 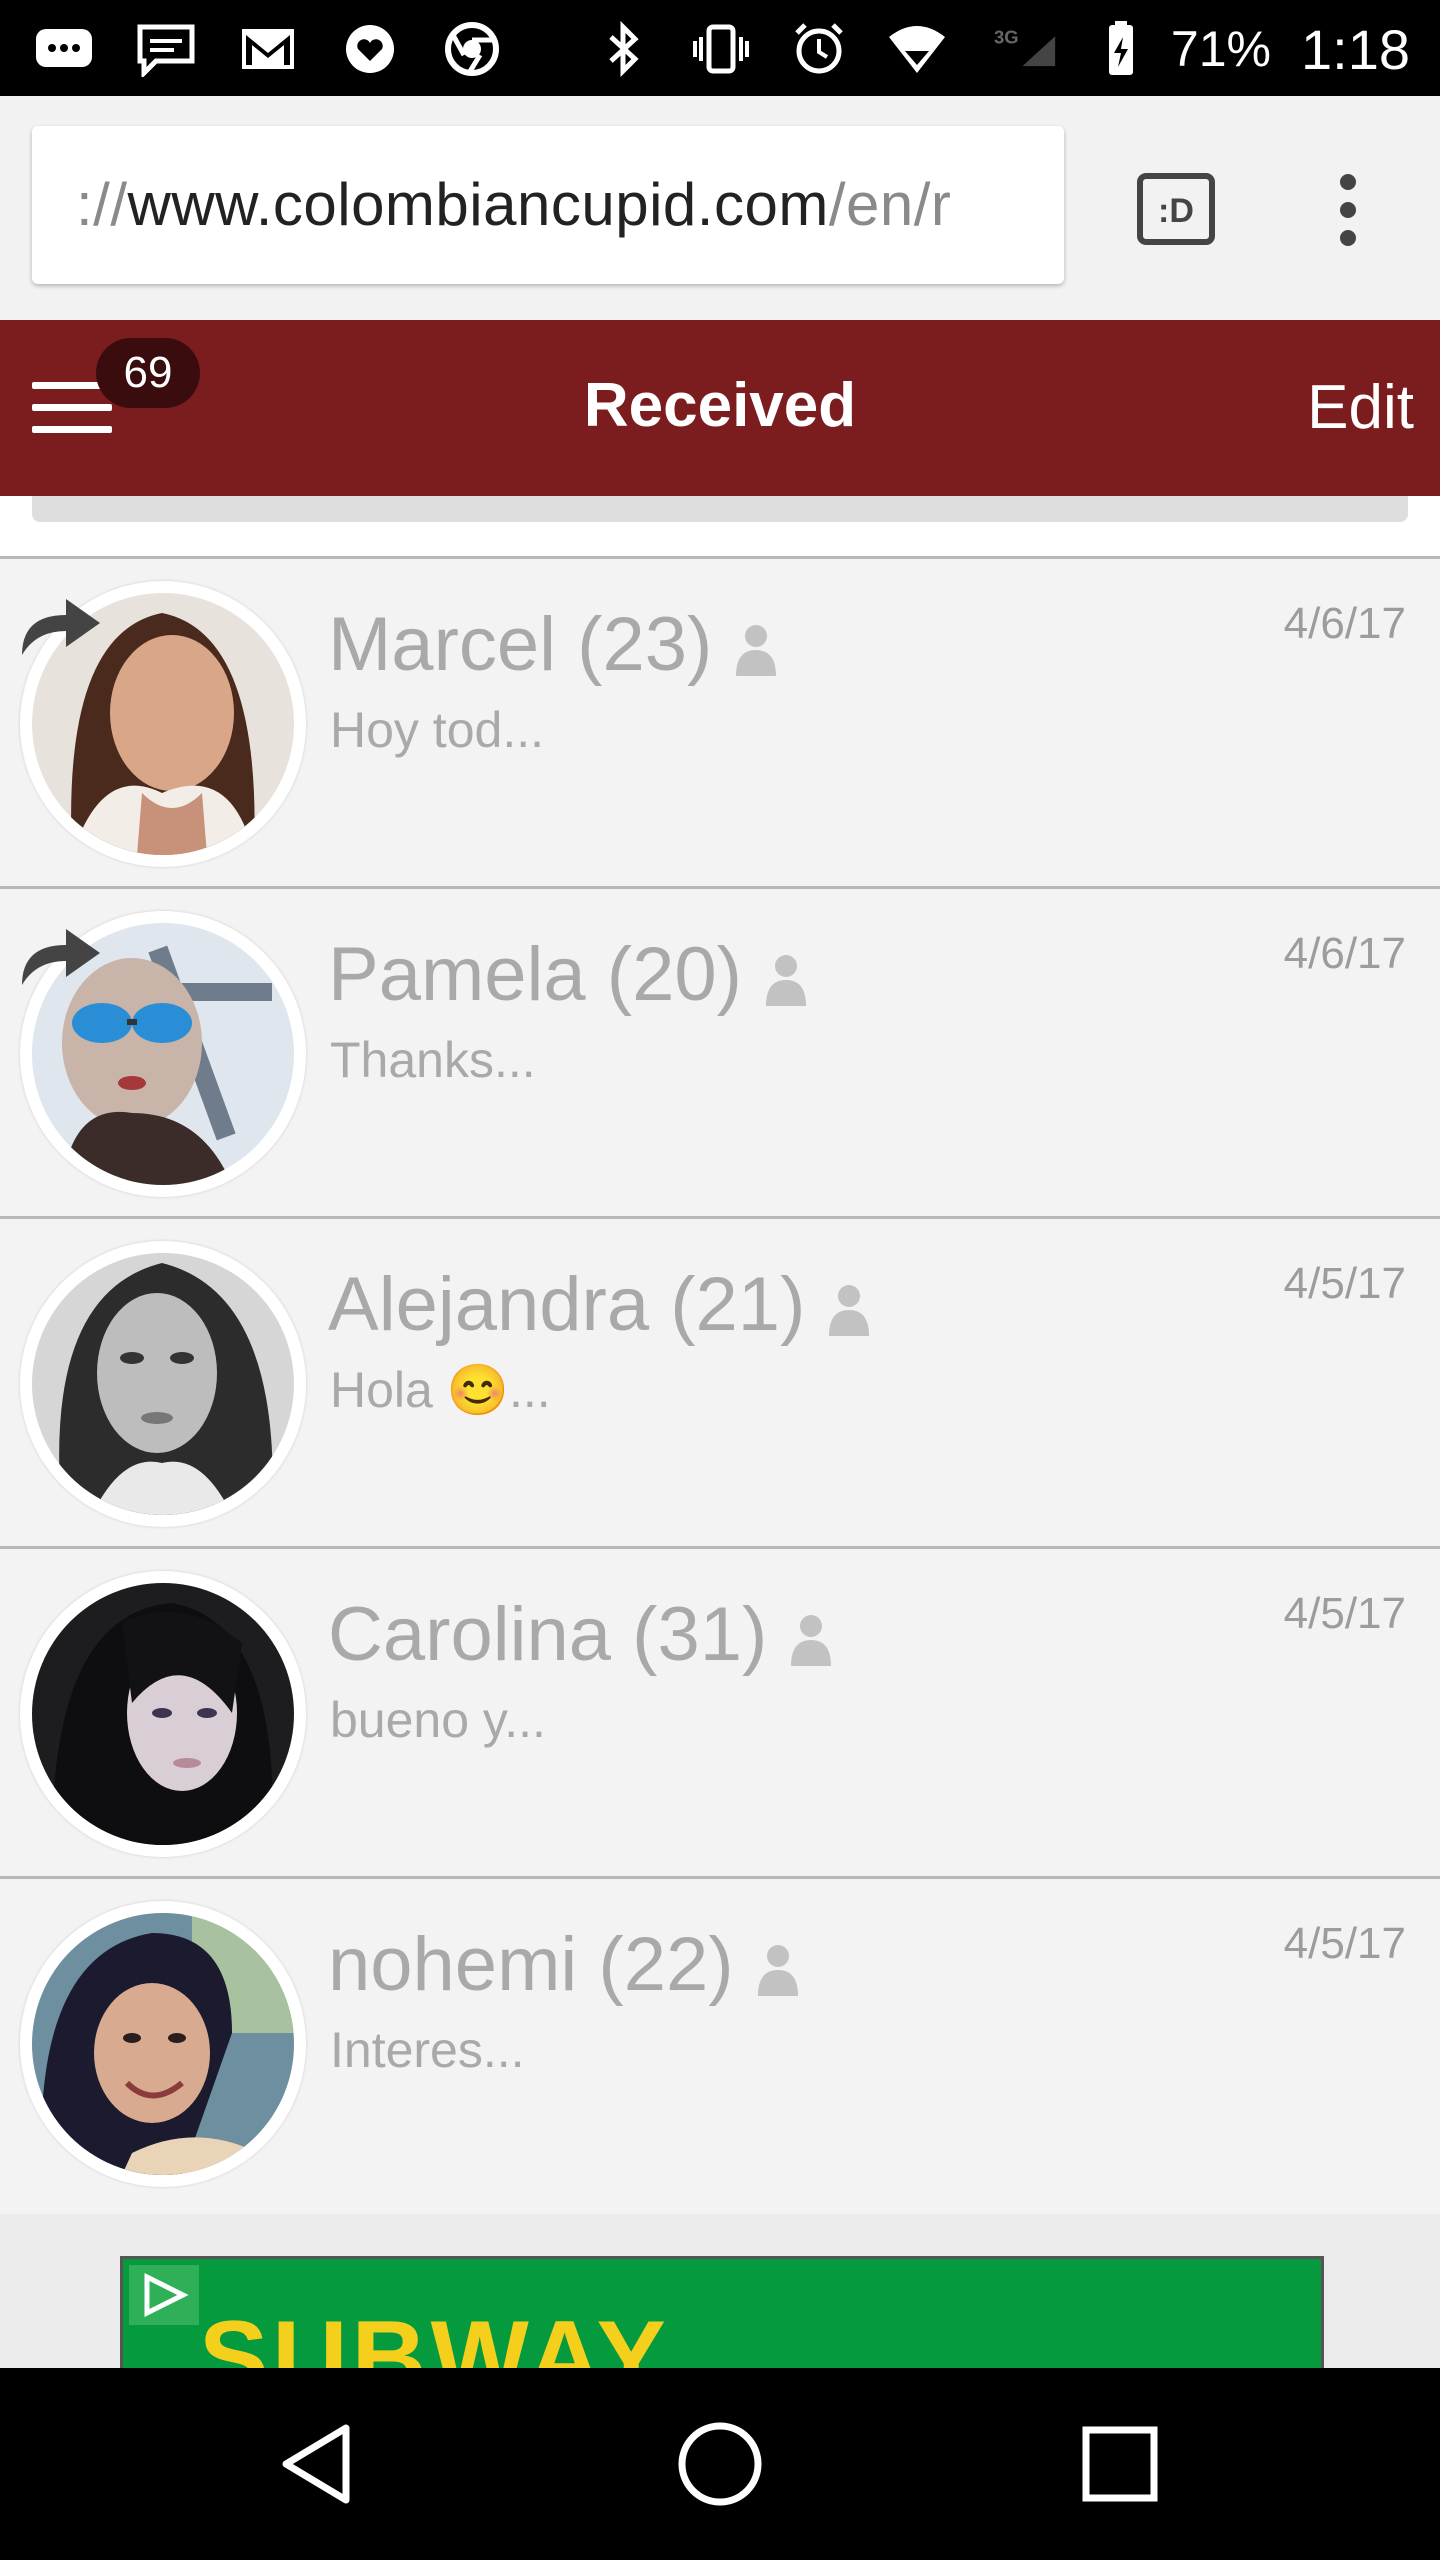 I want to click on edit-button: Edit, so click(x=1360, y=407).